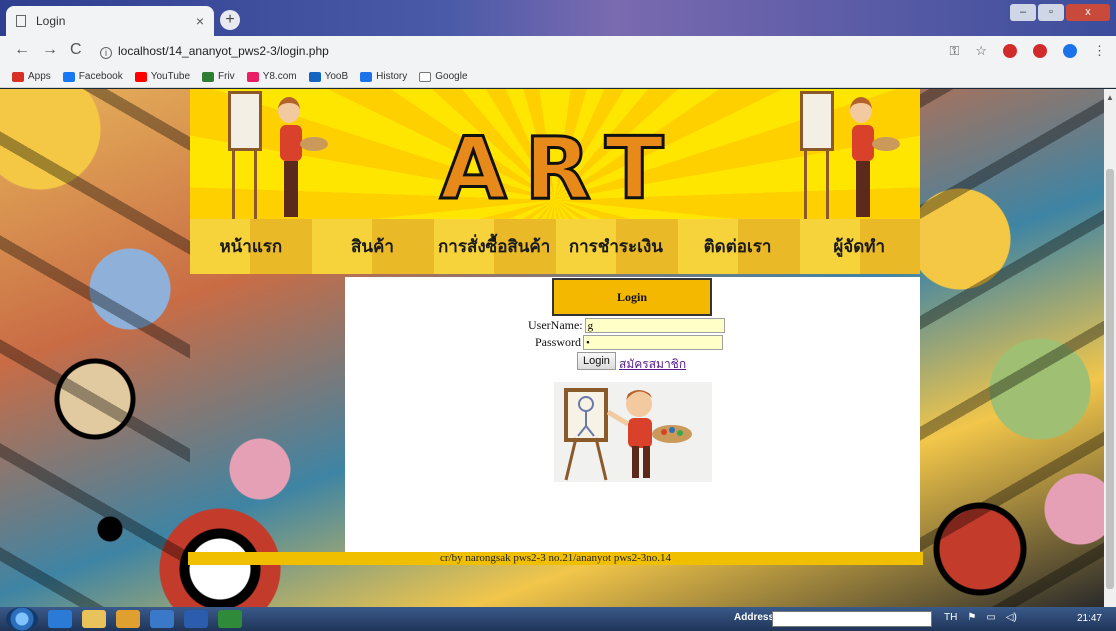 The image size is (1116, 631). Describe the element at coordinates (170, 76) in the screenshot. I see `bookmark-label: YouTube` at that location.